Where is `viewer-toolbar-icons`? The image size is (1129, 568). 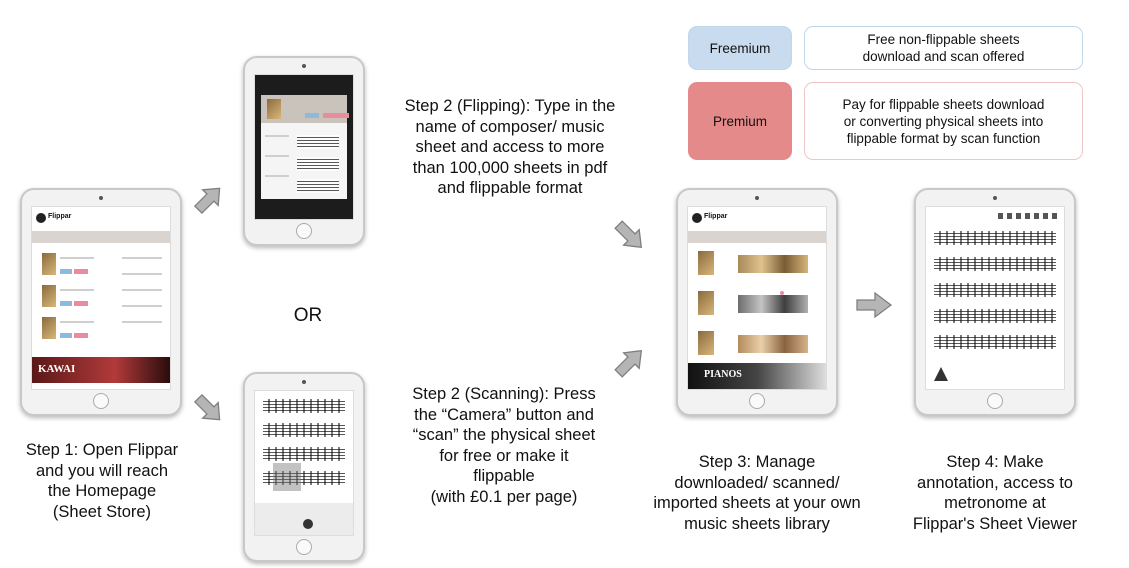 viewer-toolbar-icons is located at coordinates (1028, 216).